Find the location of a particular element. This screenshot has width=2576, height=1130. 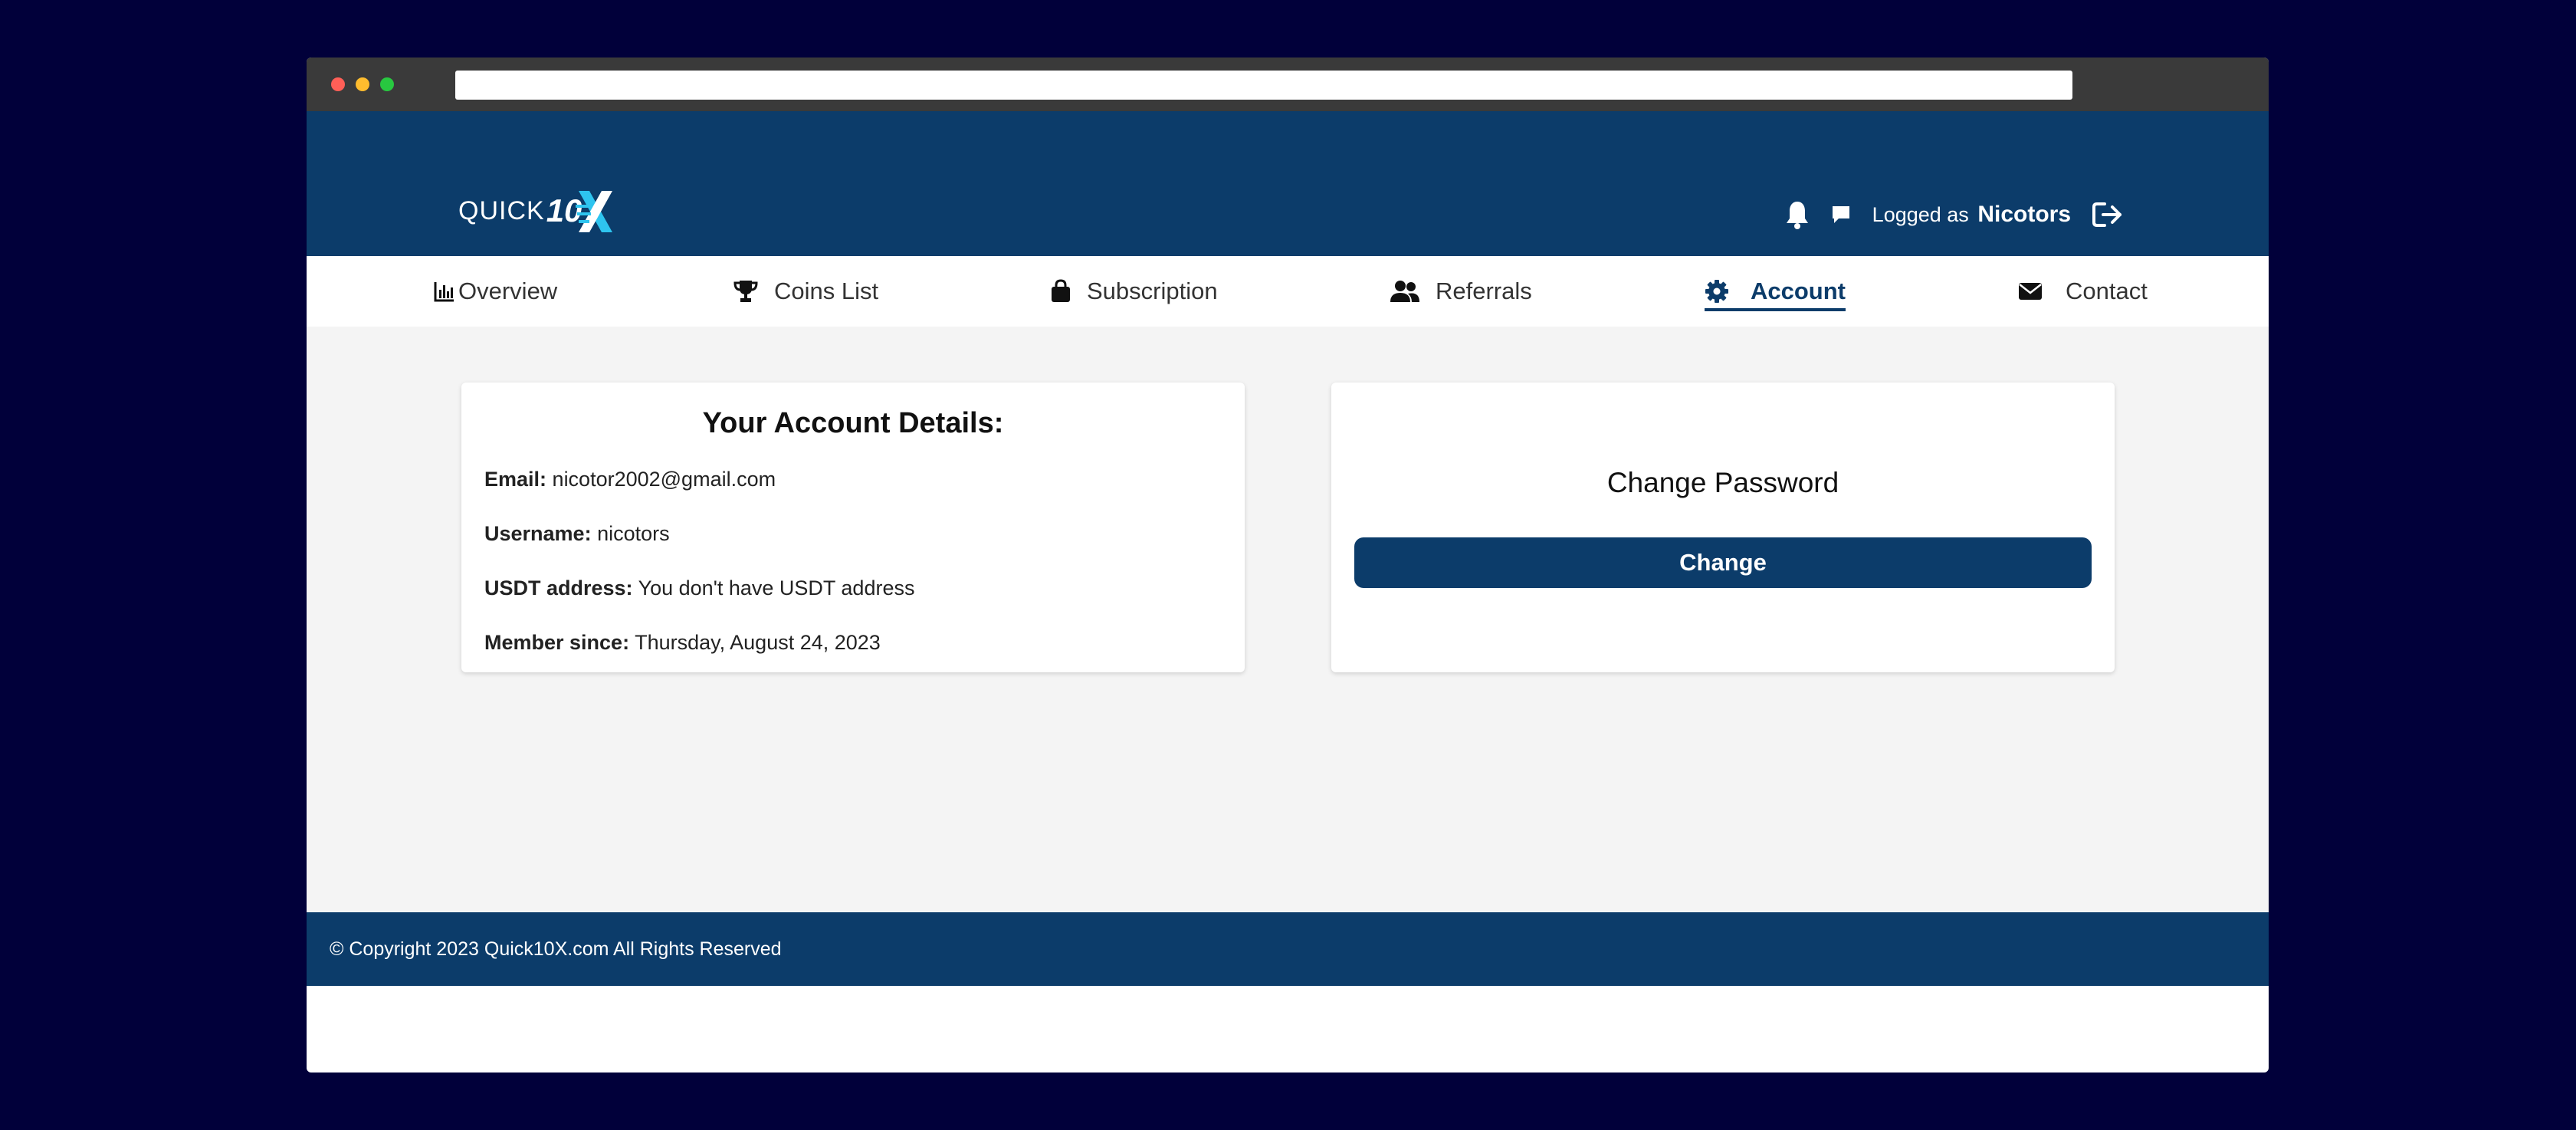

email-value: nicotor2002@gmail.com is located at coordinates (664, 479).